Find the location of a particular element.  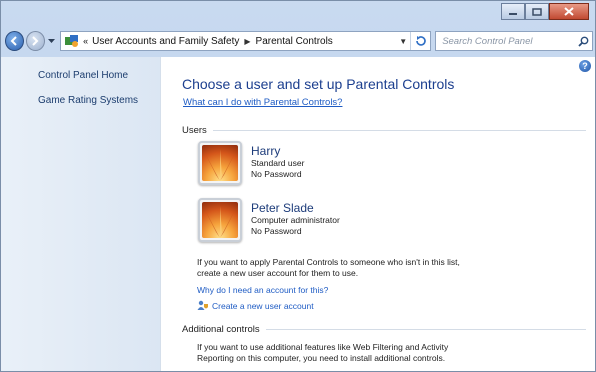

address-overflow-icon: « is located at coordinates (86, 41).